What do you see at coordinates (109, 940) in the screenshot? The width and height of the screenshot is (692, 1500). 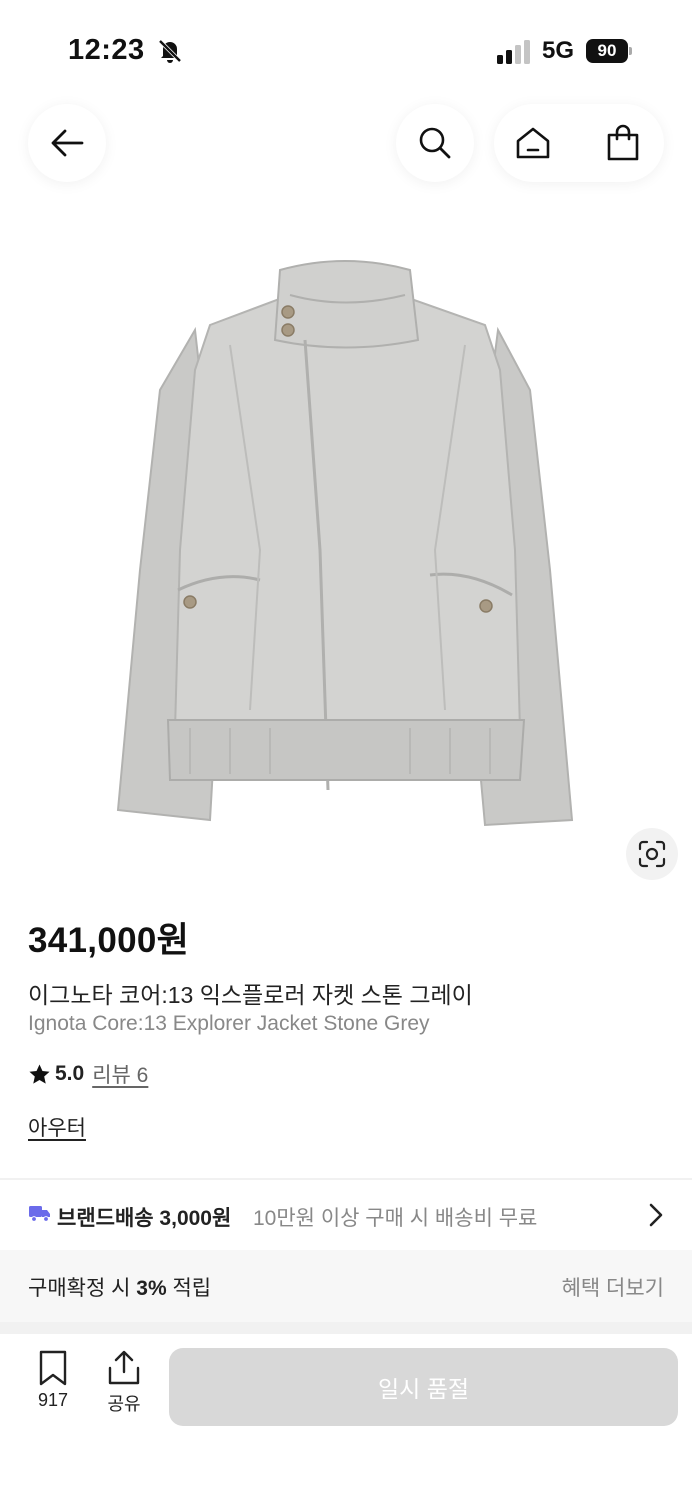 I see `product-price: 341,000원` at bounding box center [109, 940].